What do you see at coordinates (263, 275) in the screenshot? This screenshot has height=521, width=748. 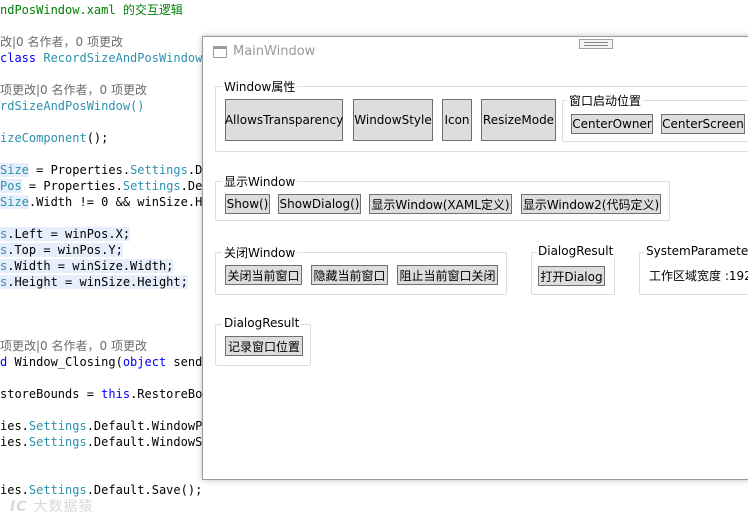 I see `close-current-window-button: 关闭当前窗口` at bounding box center [263, 275].